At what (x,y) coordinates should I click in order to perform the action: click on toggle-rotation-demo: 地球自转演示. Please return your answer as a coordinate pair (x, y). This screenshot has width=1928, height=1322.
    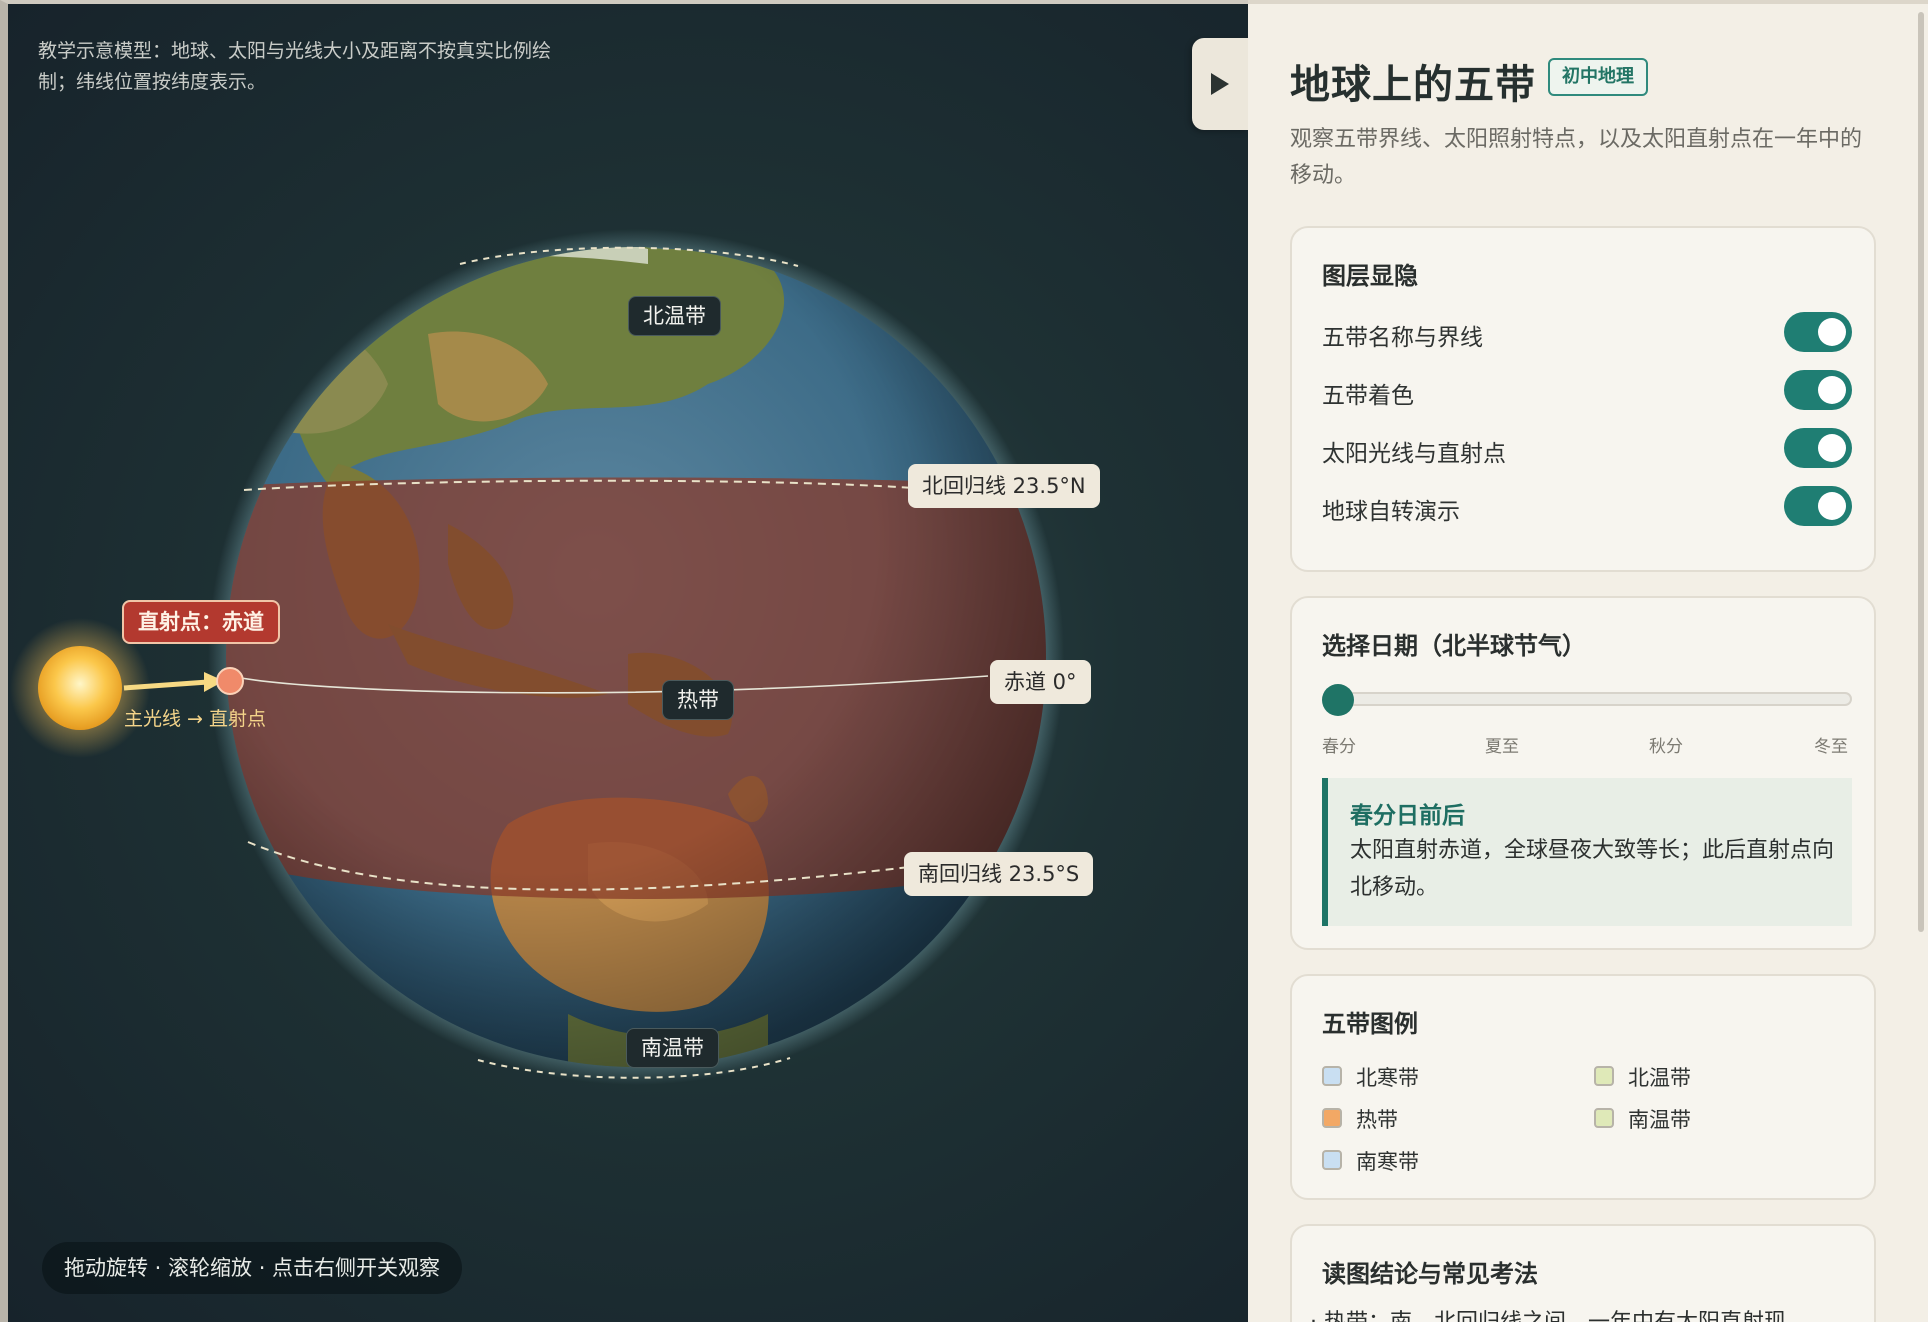
    Looking at the image, I should click on (1587, 506).